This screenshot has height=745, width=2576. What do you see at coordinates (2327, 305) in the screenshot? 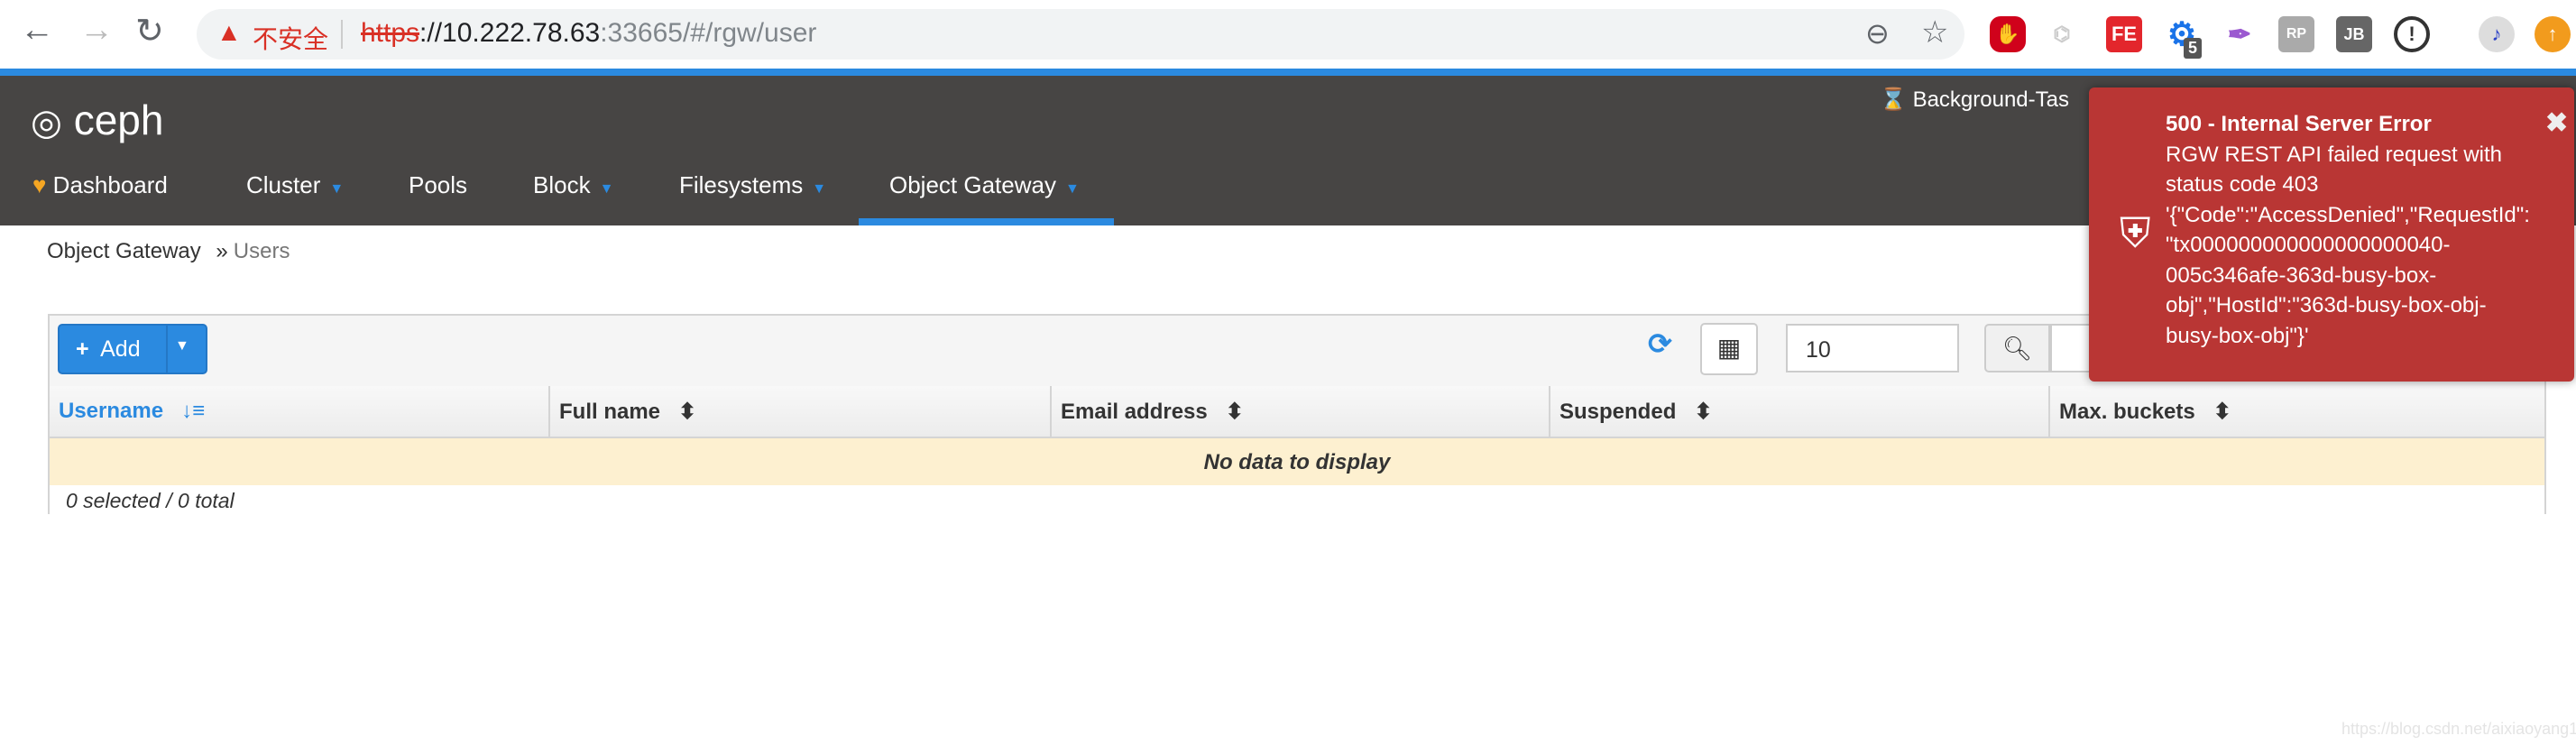
I see `toast-line: obj","HostId":"363d-busy-box-obj-` at bounding box center [2327, 305].